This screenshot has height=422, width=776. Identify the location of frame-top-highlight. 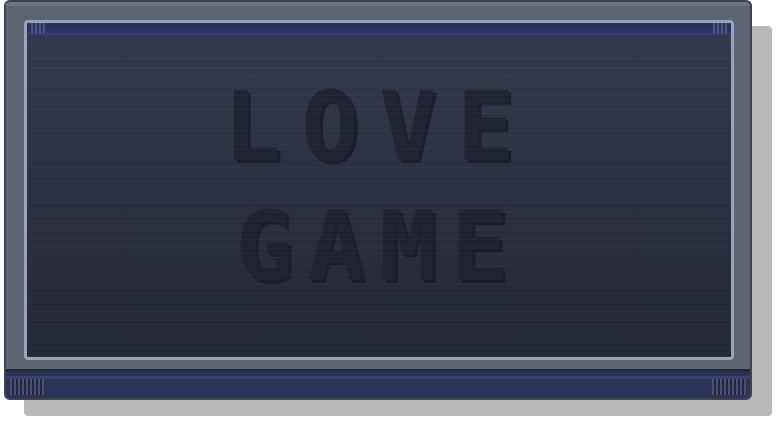
(378, 4).